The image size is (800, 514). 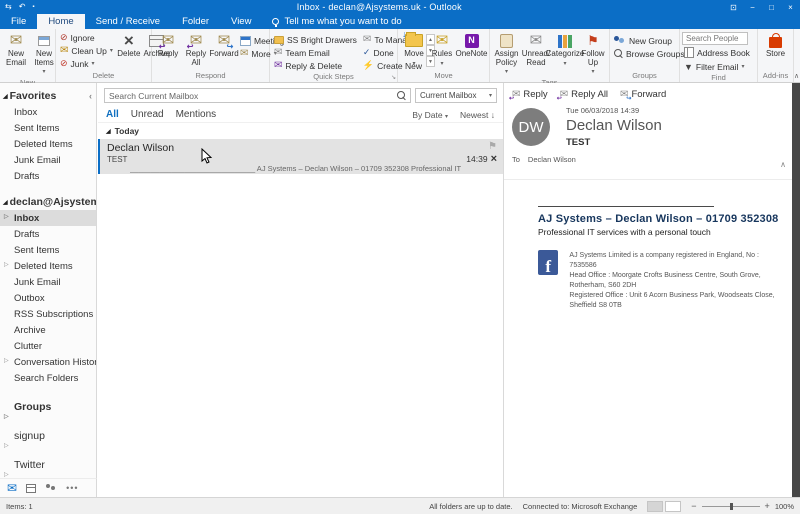 I want to click on sidebar-item-twitter: ▷ Twitter, so click(x=48, y=467).